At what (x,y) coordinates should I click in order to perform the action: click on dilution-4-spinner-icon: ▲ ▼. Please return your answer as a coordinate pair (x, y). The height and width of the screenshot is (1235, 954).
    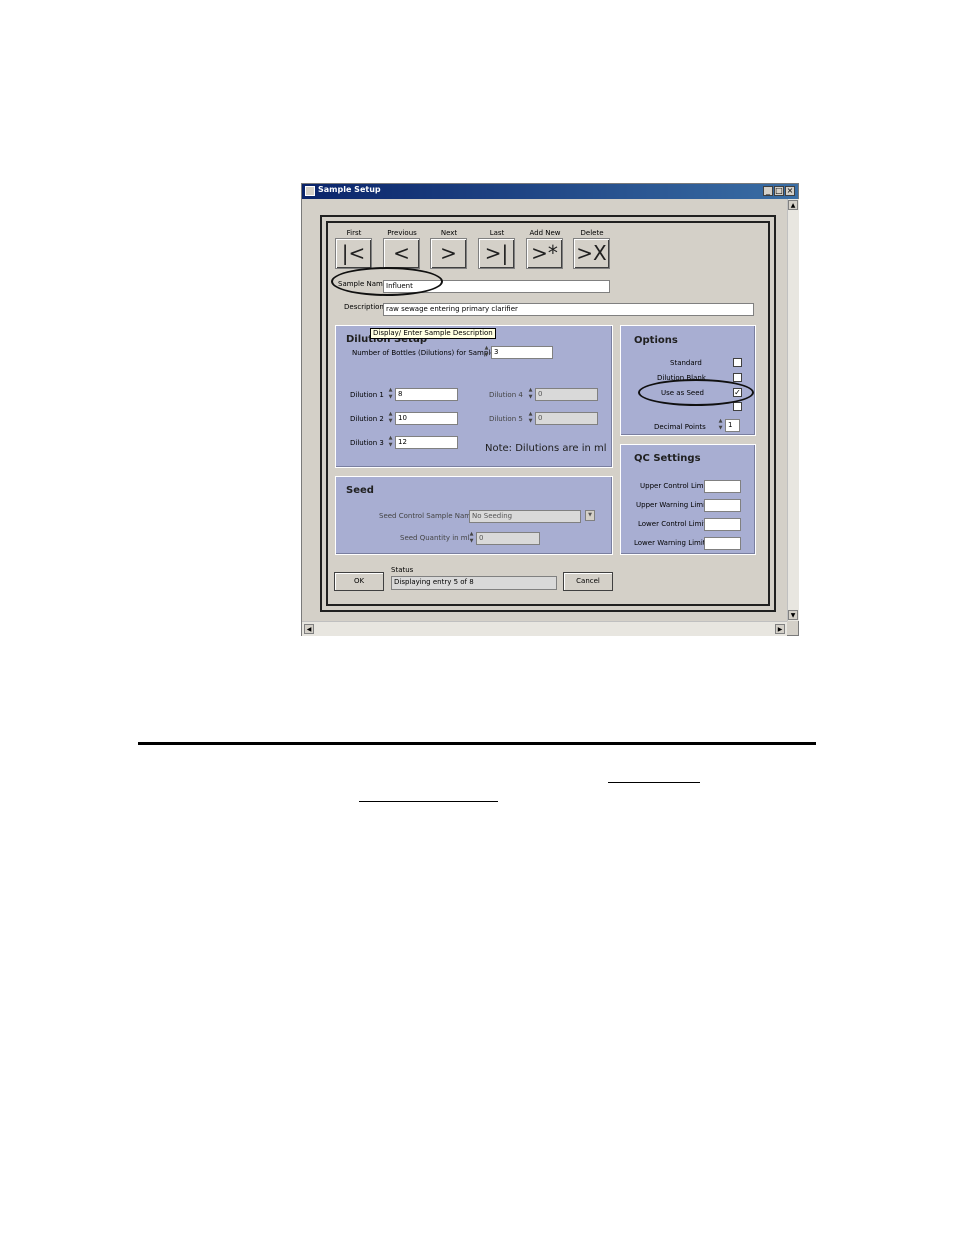
    Looking at the image, I should click on (530, 393).